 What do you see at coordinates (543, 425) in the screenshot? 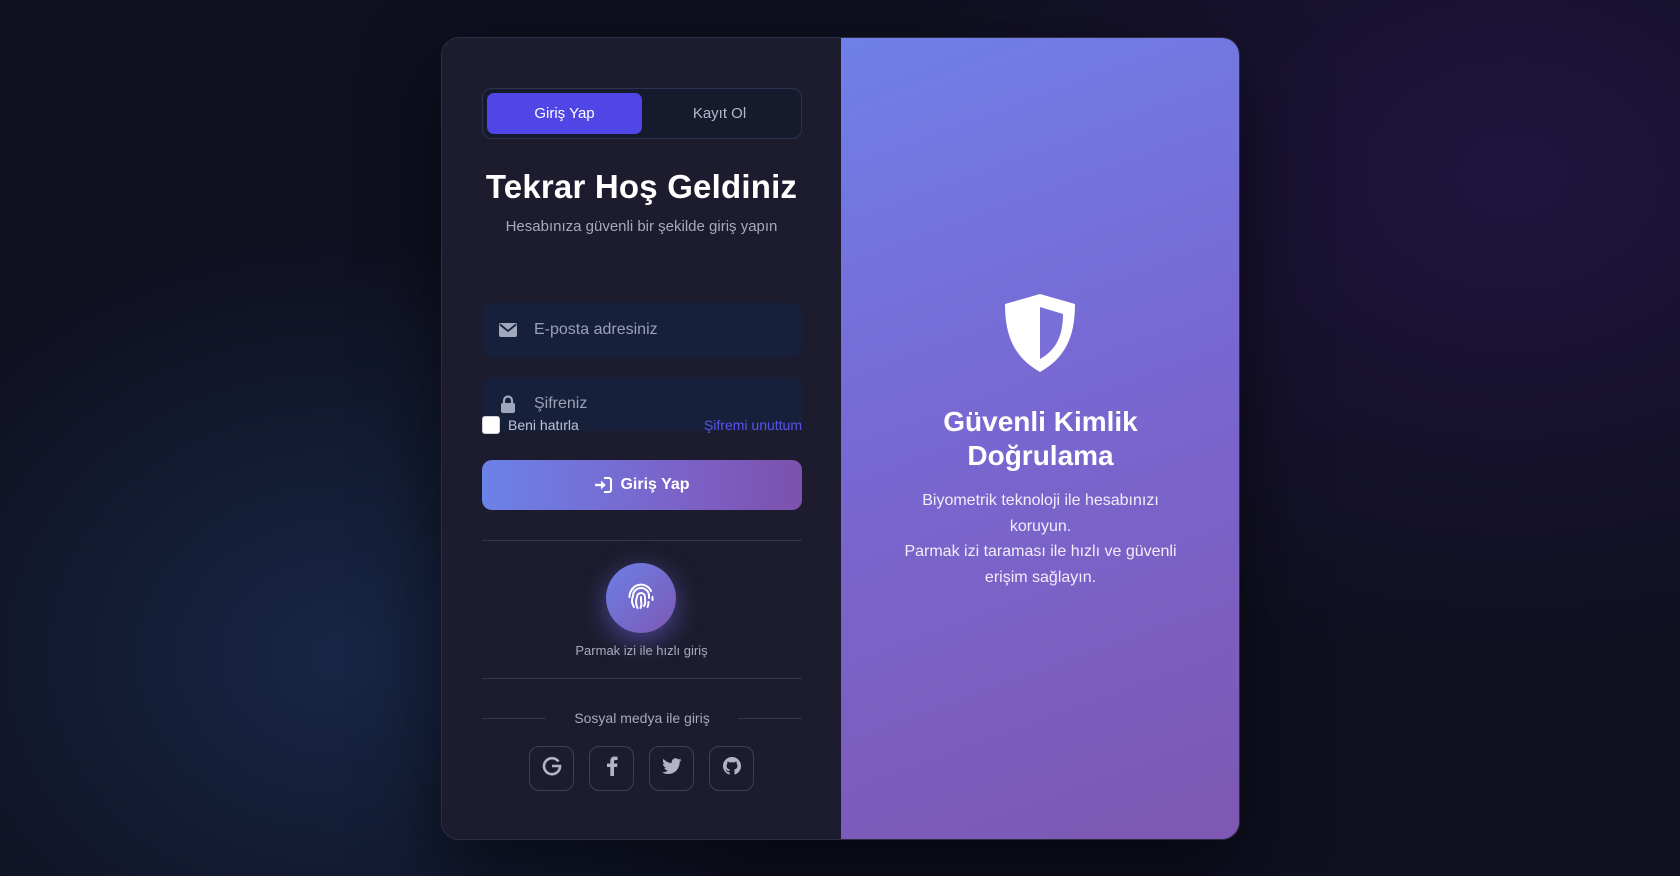
I see `remember-label: Beni hatırla` at bounding box center [543, 425].